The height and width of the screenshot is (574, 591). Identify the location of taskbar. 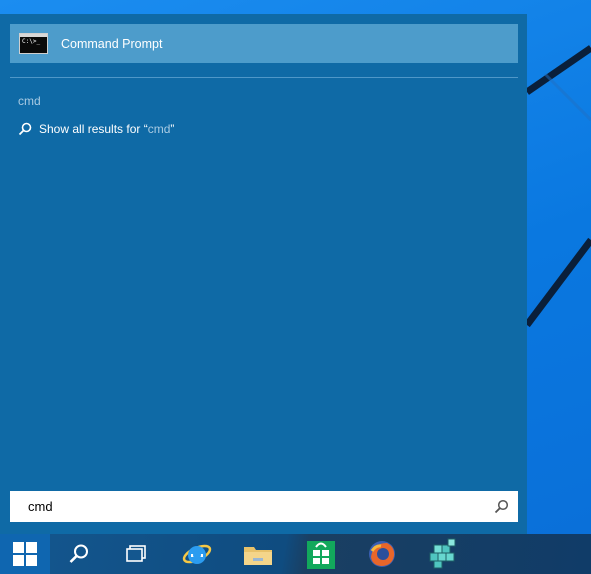
(295, 554).